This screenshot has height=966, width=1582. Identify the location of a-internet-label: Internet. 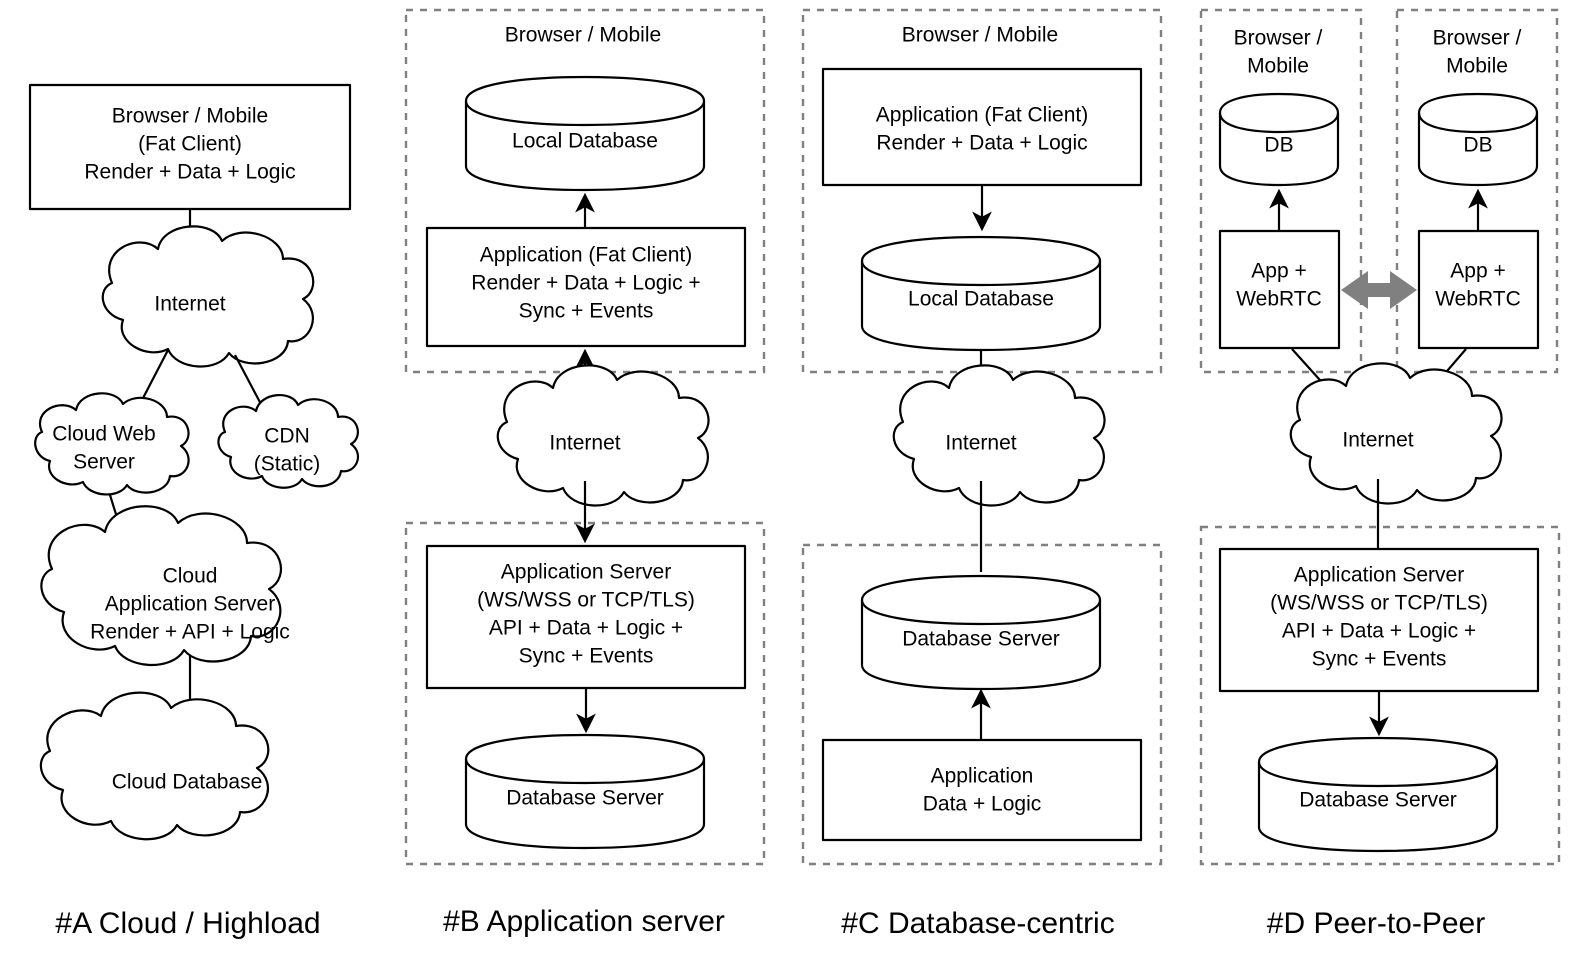
(189, 304).